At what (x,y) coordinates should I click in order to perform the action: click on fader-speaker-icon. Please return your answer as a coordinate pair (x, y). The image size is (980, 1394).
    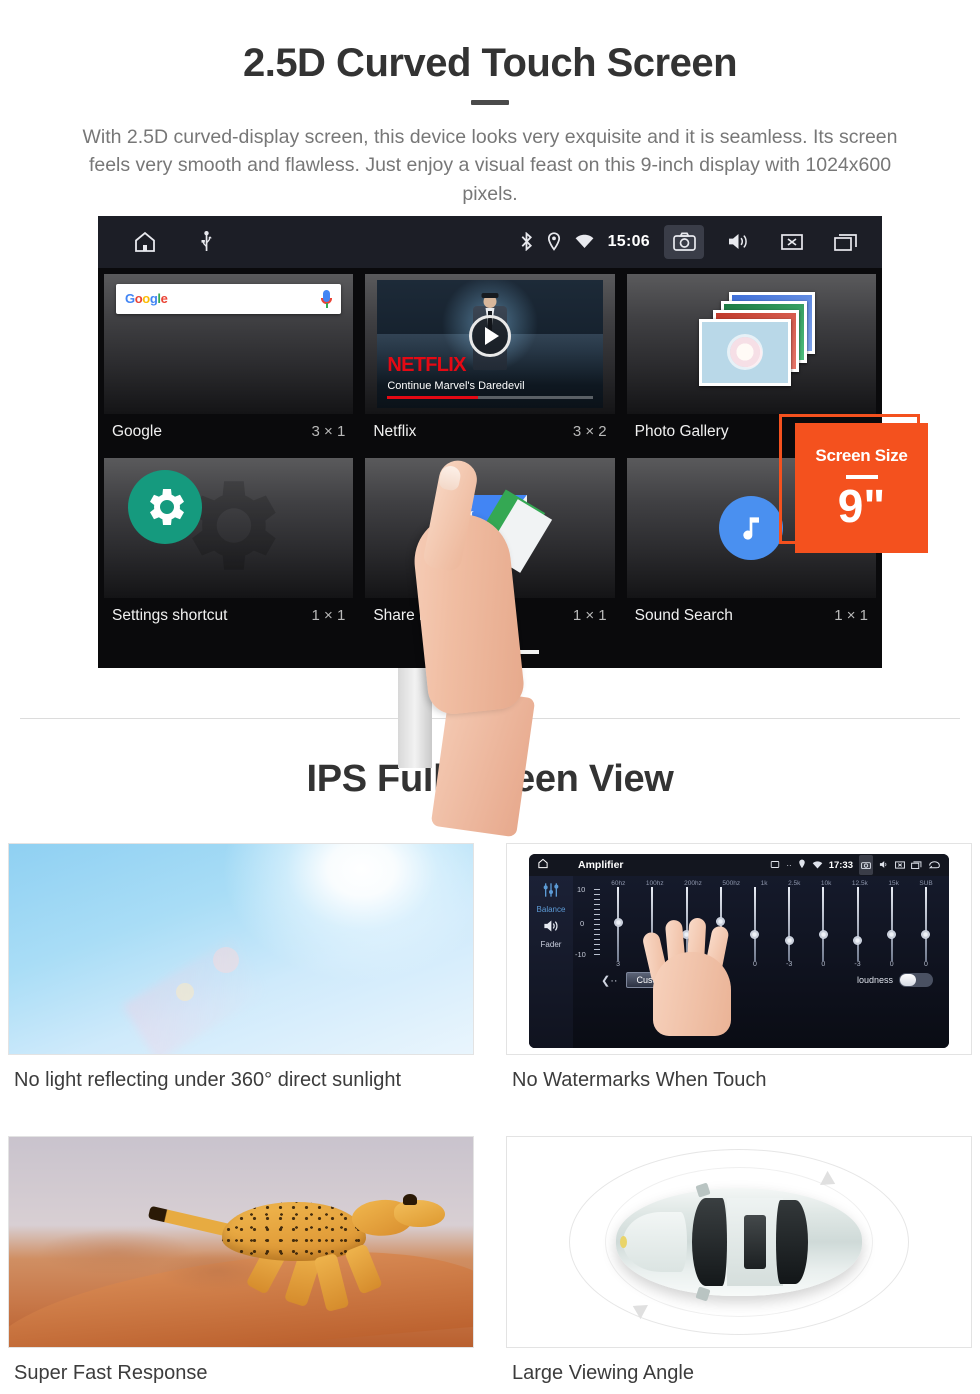
    Looking at the image, I should click on (551, 928).